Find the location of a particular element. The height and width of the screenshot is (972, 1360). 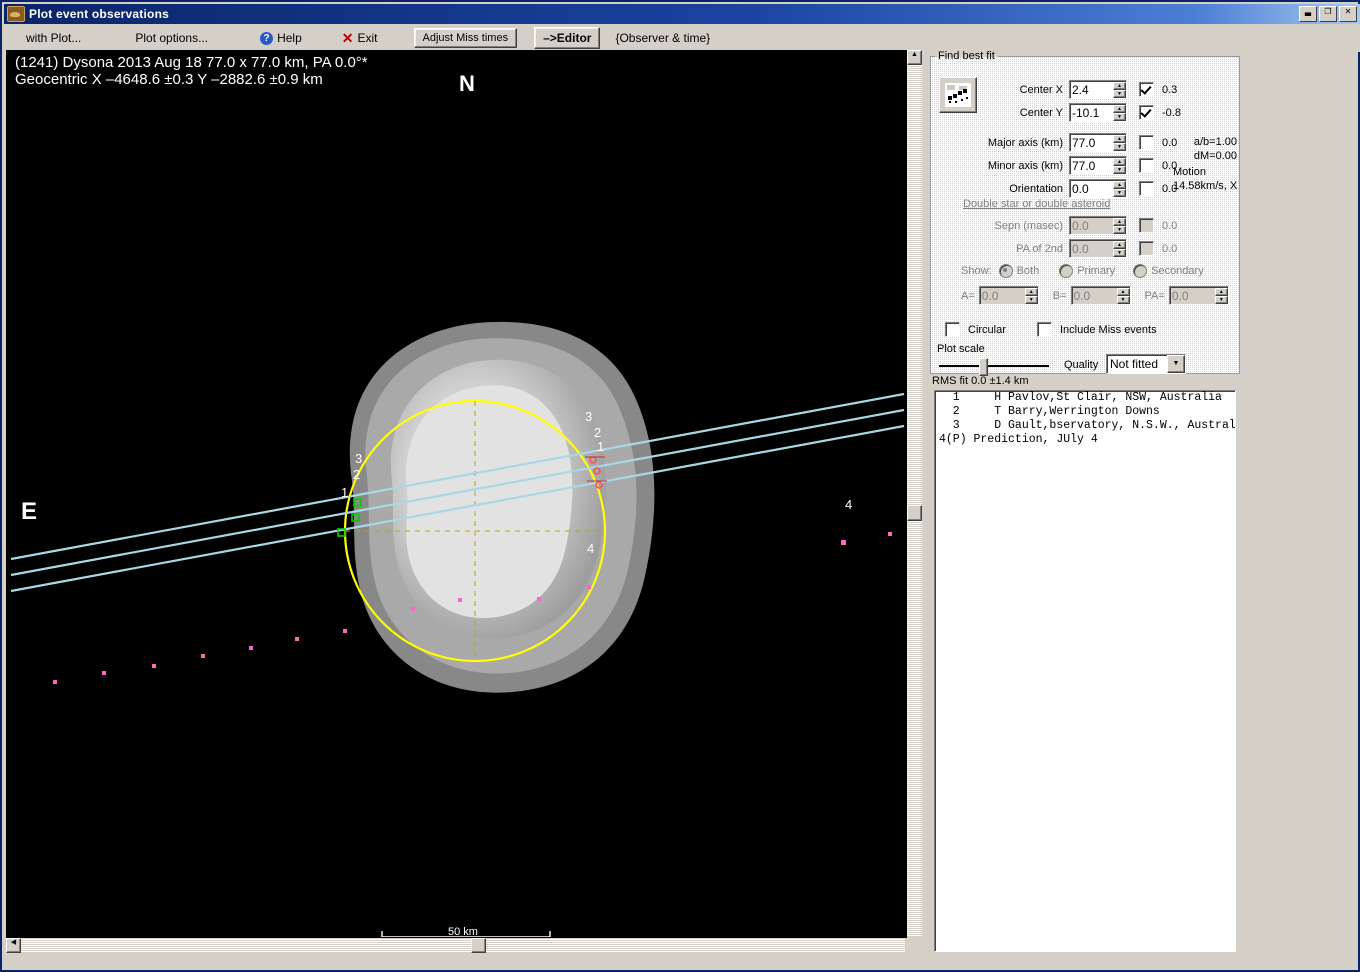

input-b is located at coordinates (1093, 295).